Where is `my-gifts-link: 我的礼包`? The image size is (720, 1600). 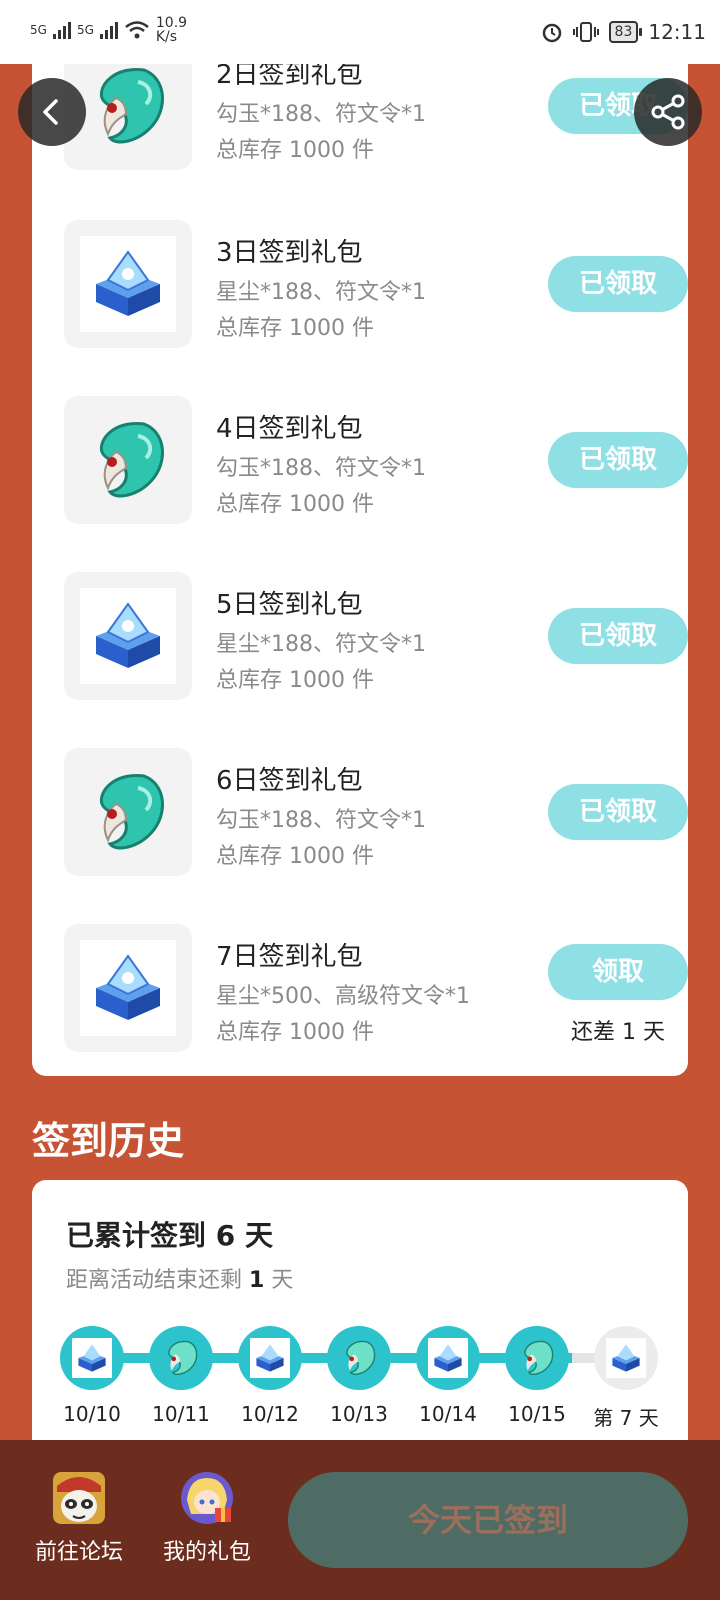 my-gifts-link: 我的礼包 is located at coordinates (207, 1518).